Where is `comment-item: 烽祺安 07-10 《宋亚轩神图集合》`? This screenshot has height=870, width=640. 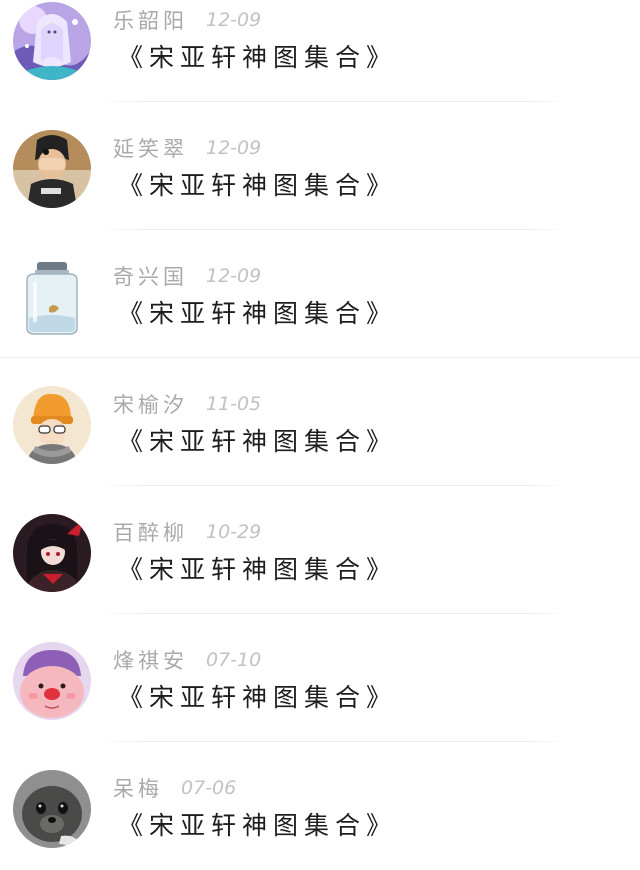 comment-item: 烽祺安 07-10 《宋亚轩神图集合》 is located at coordinates (320, 678).